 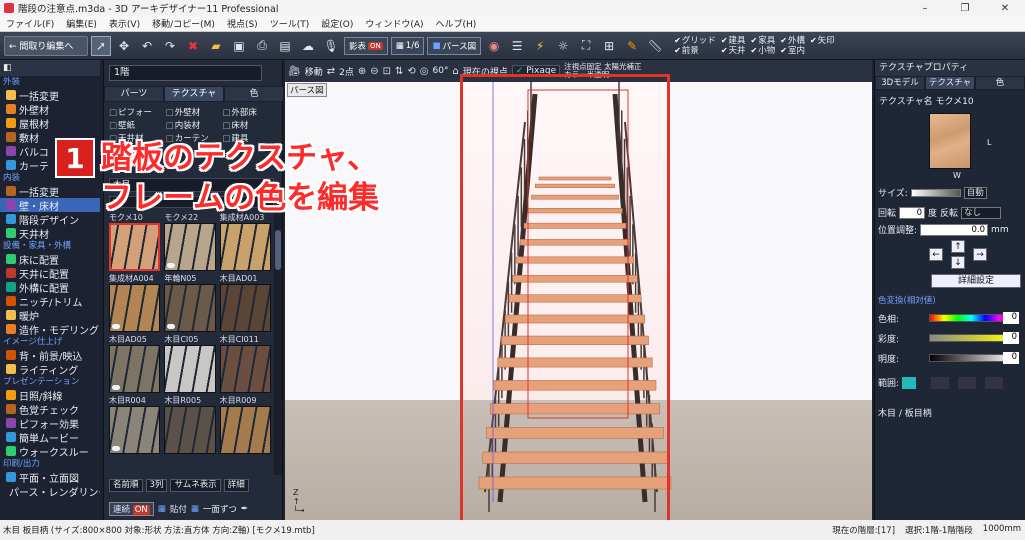 What do you see at coordinates (50, 95) in the screenshot?
I see `nav-item: 一括変更` at bounding box center [50, 95].